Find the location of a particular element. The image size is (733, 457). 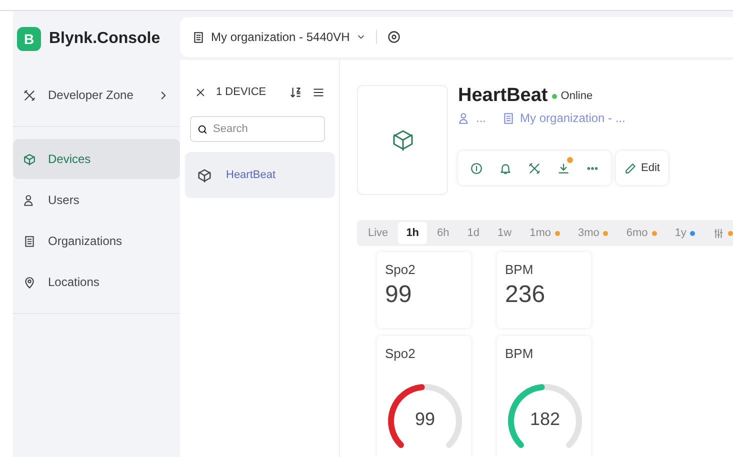

download-icon is located at coordinates (563, 168).